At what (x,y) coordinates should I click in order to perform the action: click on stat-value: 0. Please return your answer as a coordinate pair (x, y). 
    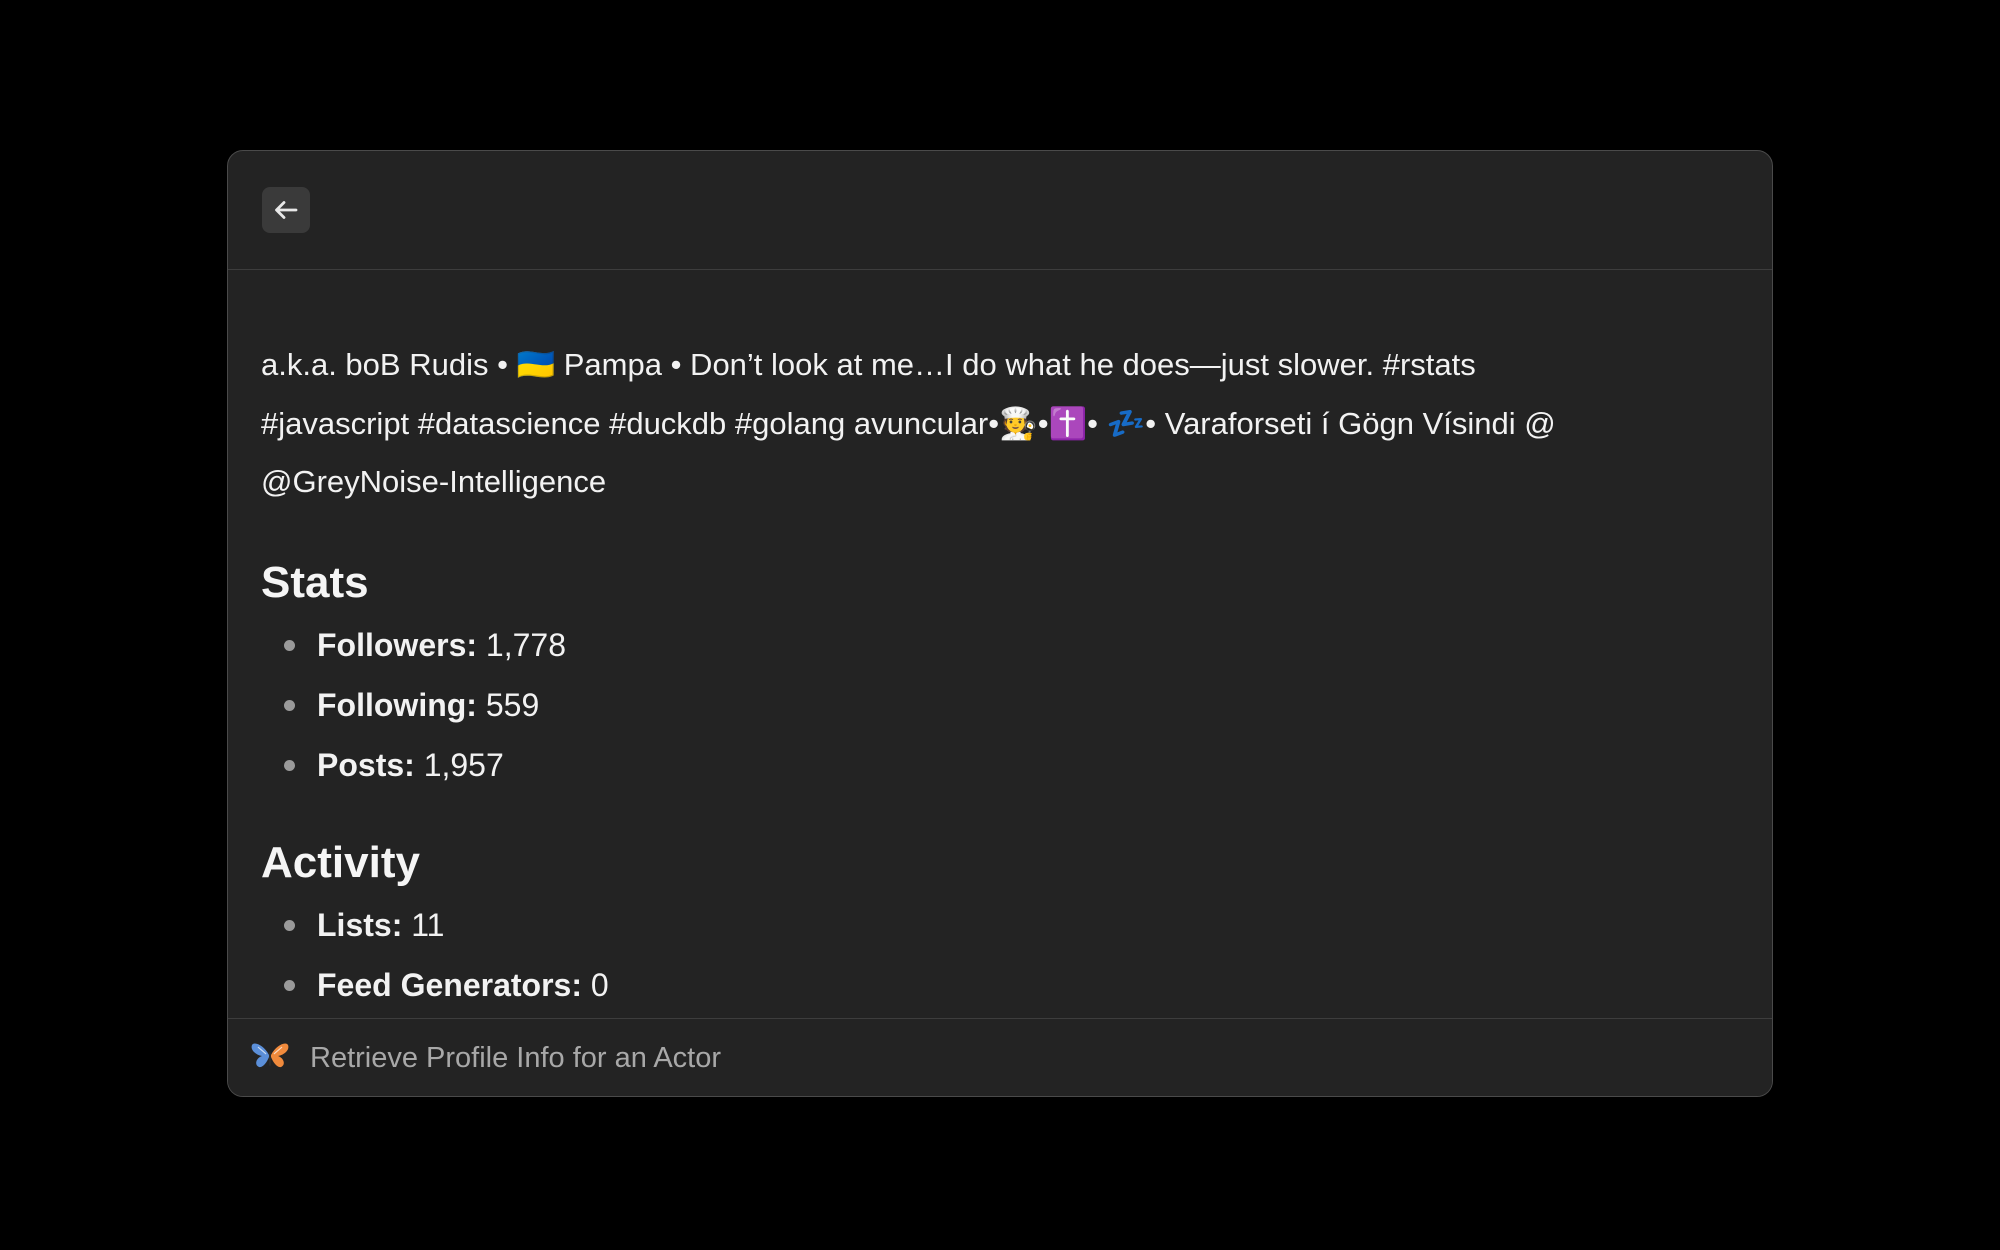
    Looking at the image, I should click on (599, 985).